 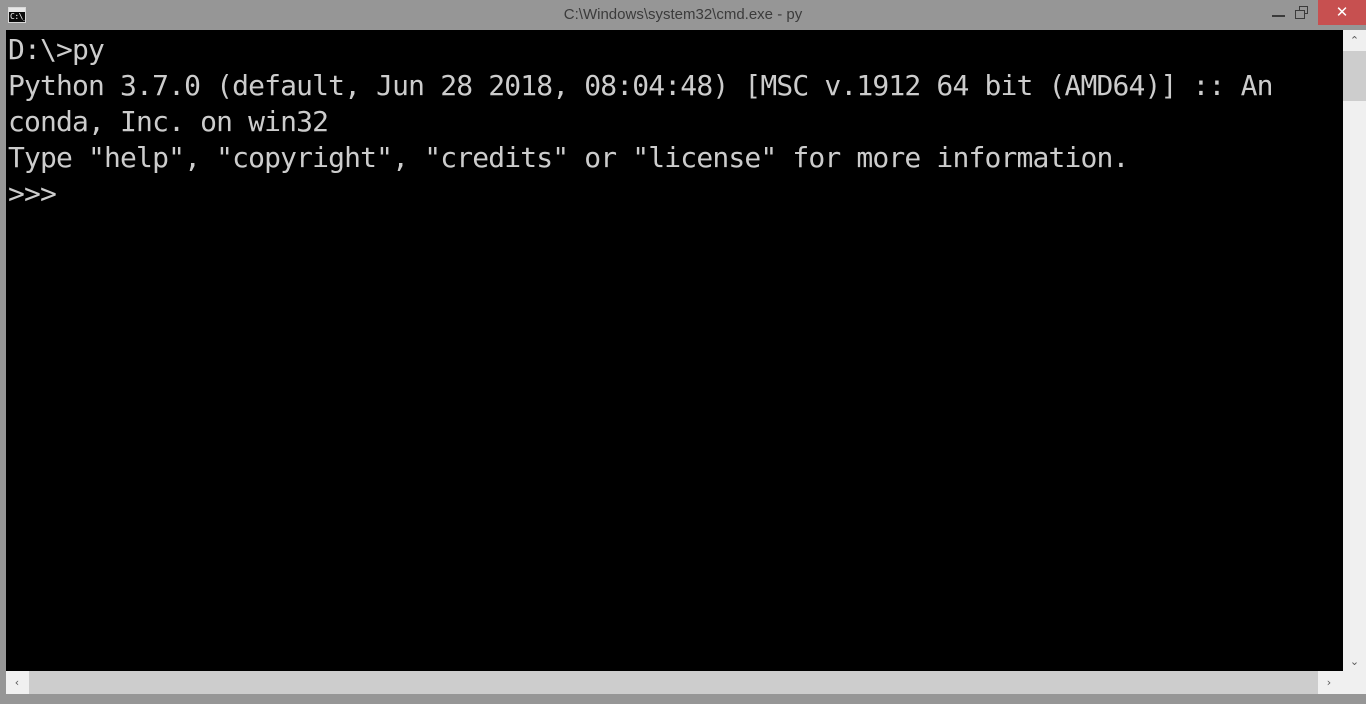 What do you see at coordinates (1354, 76) in the screenshot?
I see `vertical-scroll-thumb` at bounding box center [1354, 76].